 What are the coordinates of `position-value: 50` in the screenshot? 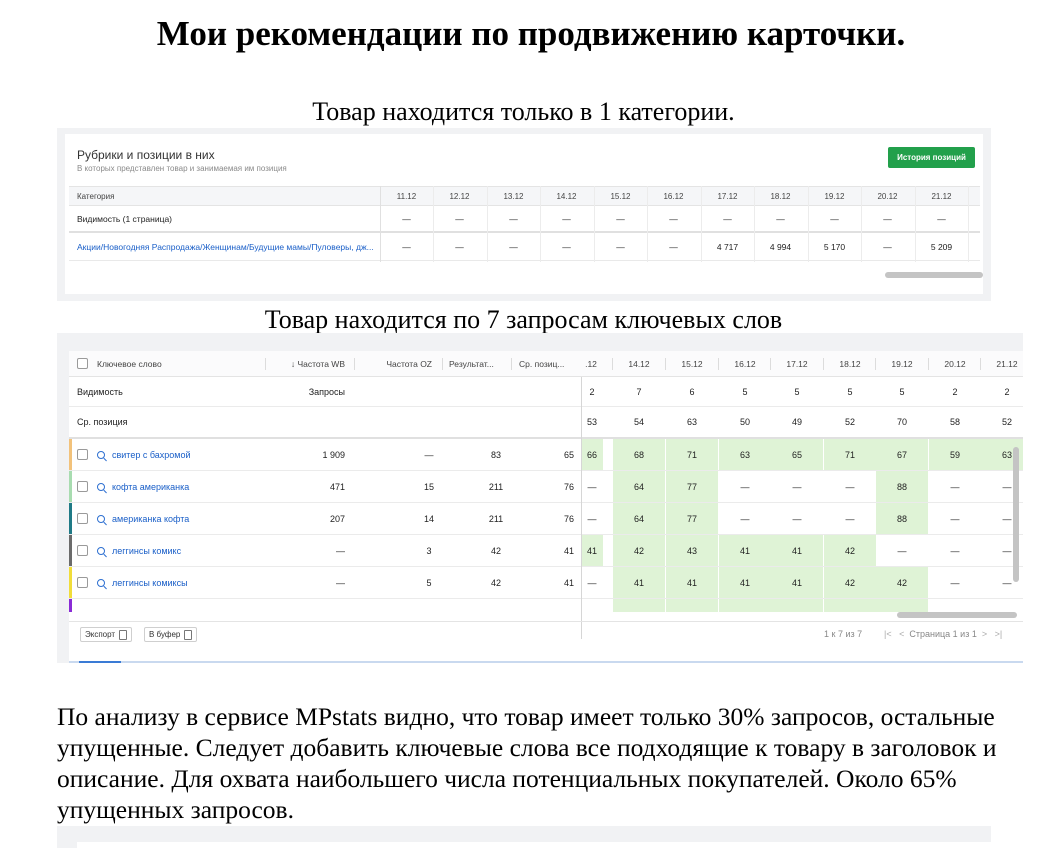 It's located at (744, 422).